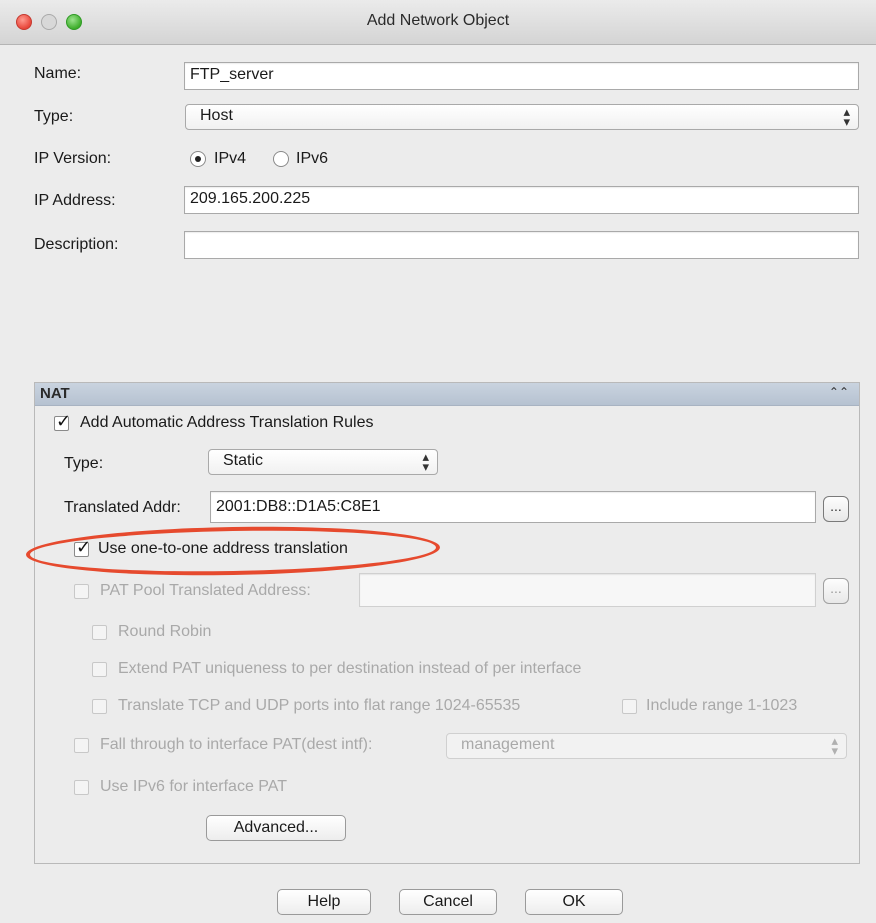 The height and width of the screenshot is (923, 876). I want to click on add-auto-rules-label: Add Automatic Address Translation Rules, so click(227, 422).